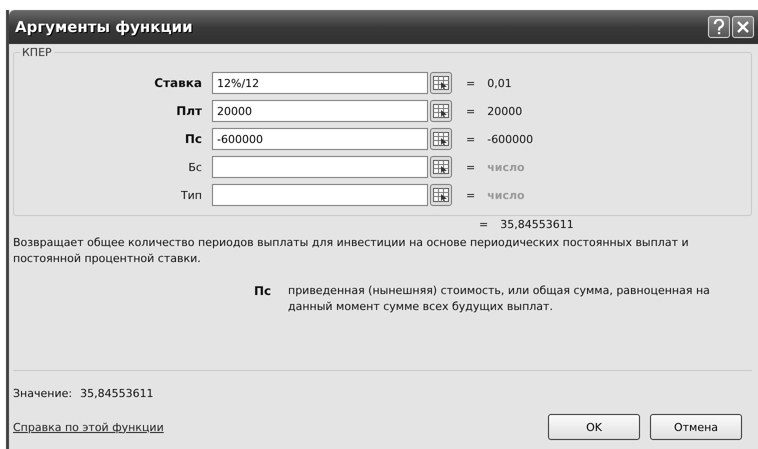 This screenshot has width=758, height=449. What do you see at coordinates (42, 393) in the screenshot?
I see `value-label: Значение:` at bounding box center [42, 393].